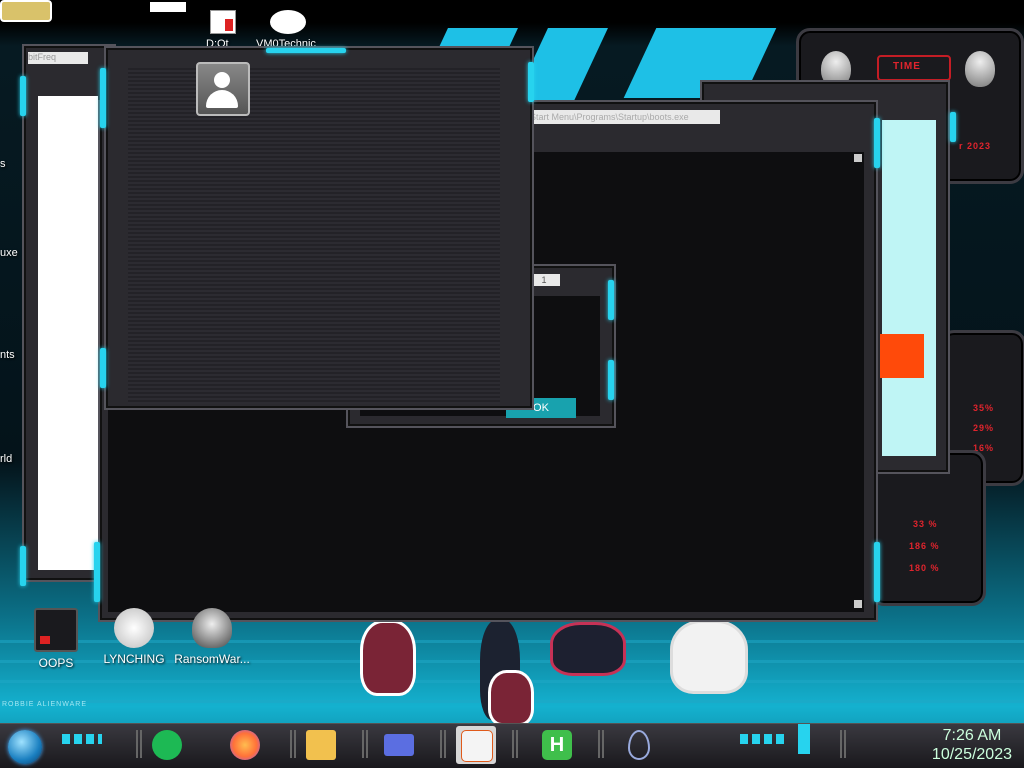 This screenshot has width=1024, height=768. Describe the element at coordinates (26, 11) in the screenshot. I see `top-left-shortcut` at that location.